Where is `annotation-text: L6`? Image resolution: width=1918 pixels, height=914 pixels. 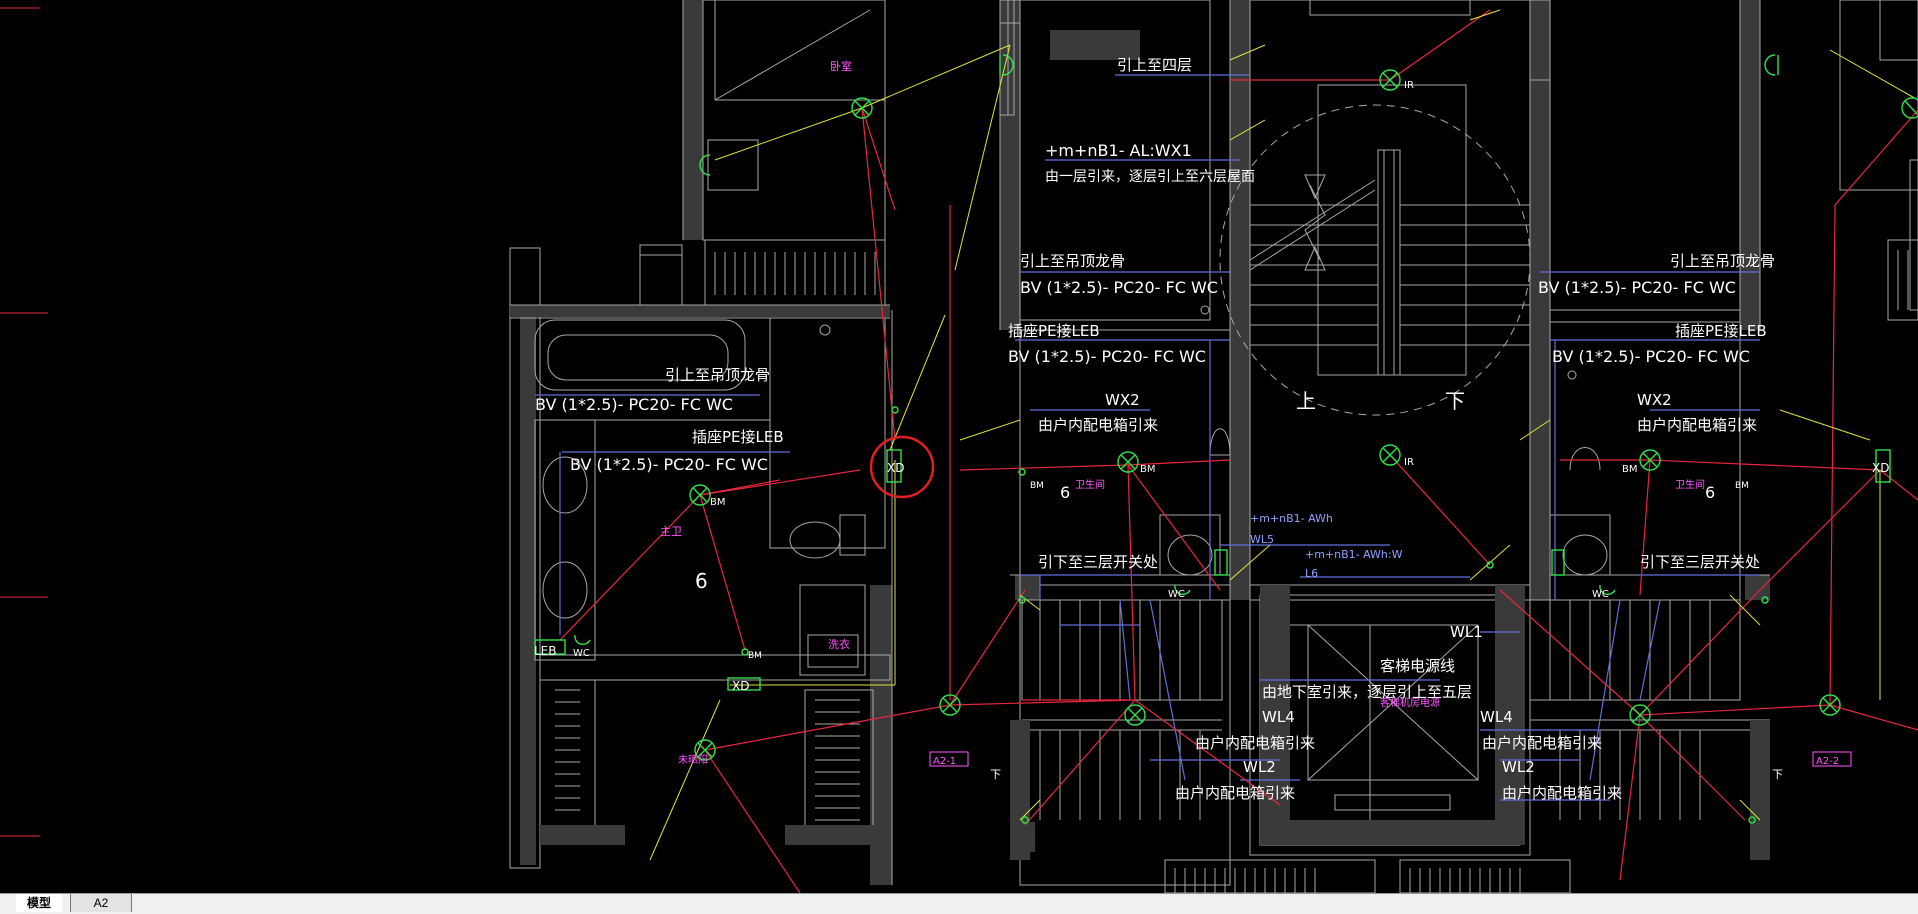
annotation-text: L6 is located at coordinates (1311, 573).